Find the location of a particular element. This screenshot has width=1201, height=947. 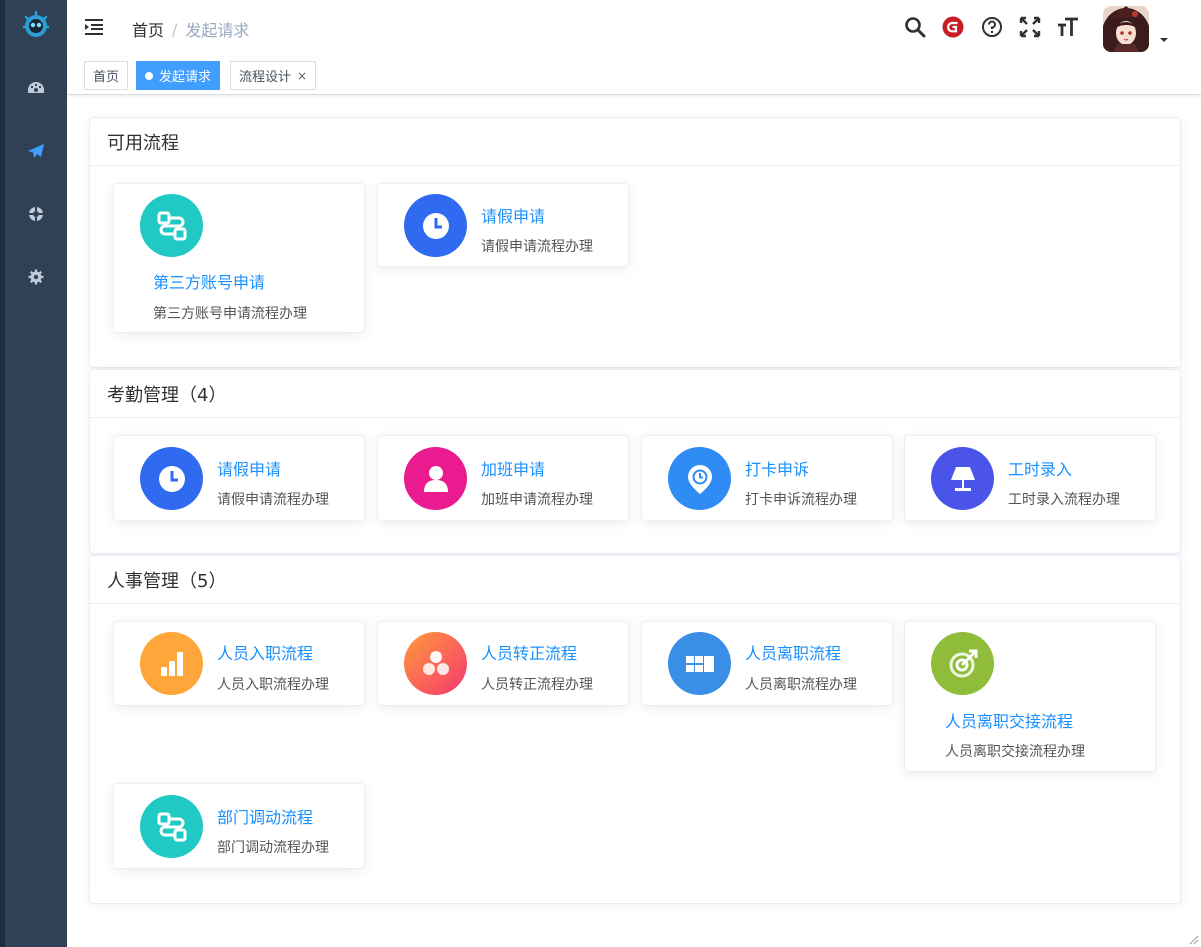

process-desc: 人员离职流程办理 is located at coordinates (801, 685).